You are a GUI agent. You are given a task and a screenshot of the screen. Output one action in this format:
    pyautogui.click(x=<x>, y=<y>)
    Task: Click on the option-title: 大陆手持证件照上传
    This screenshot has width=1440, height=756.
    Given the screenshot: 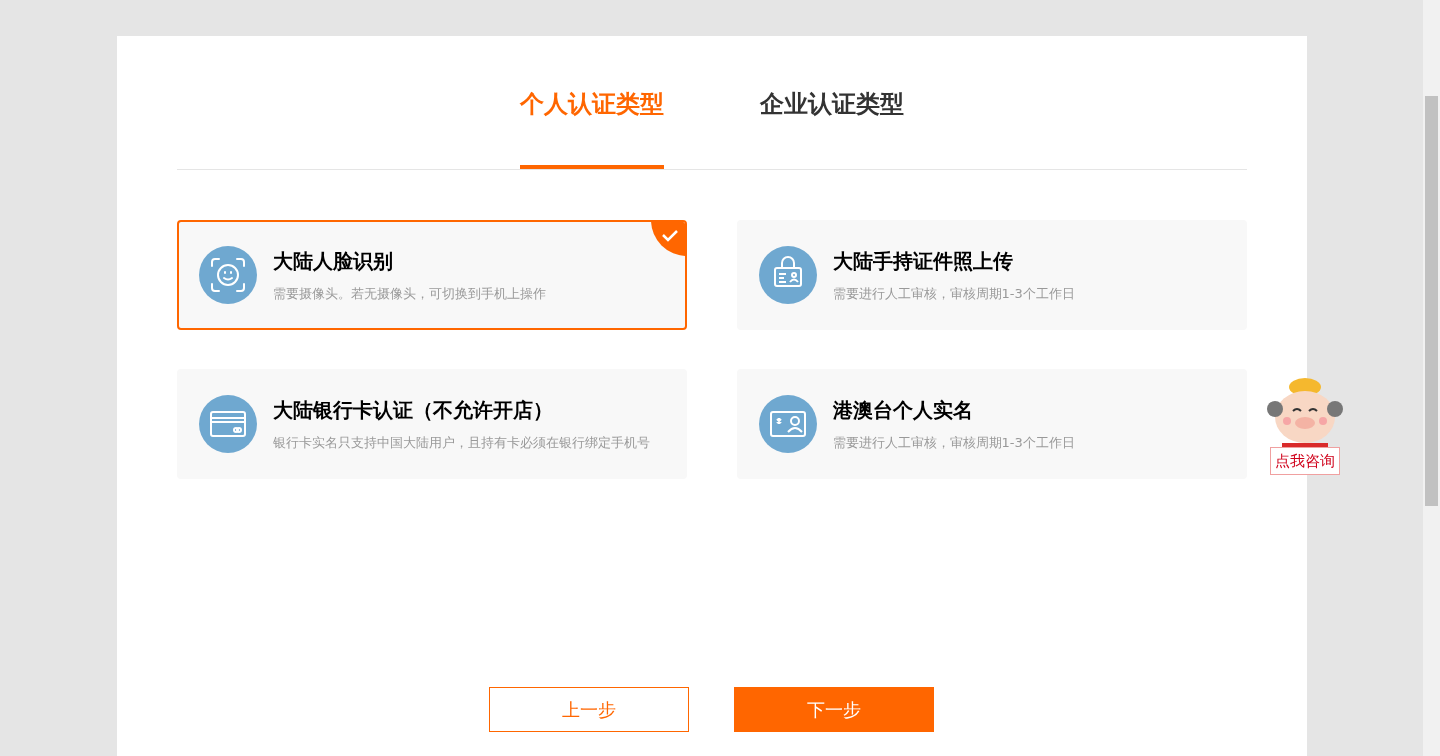 What is the action you would take?
    pyautogui.click(x=923, y=262)
    